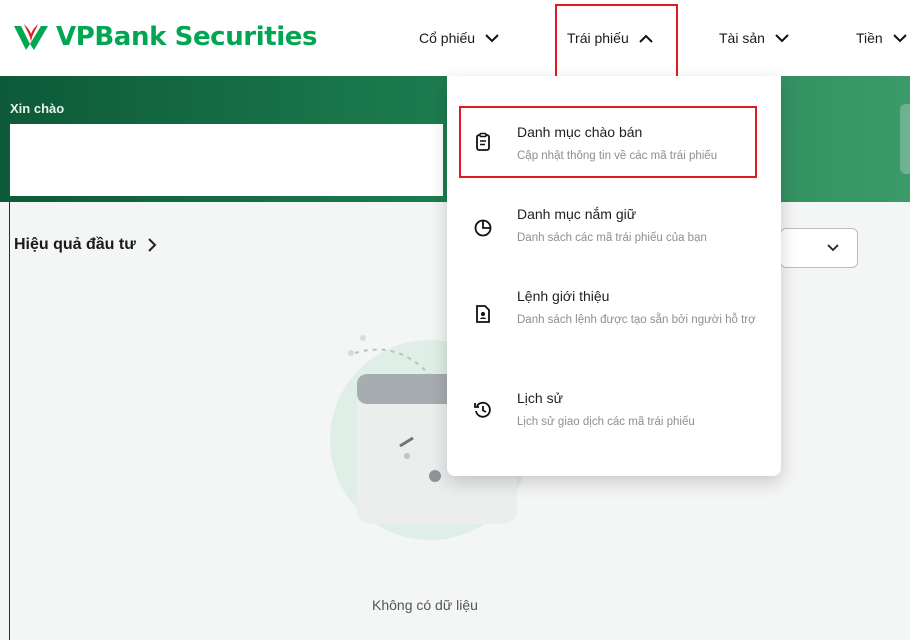 The width and height of the screenshot is (910, 640). Describe the element at coordinates (617, 156) in the screenshot. I see `menu-item-desc: Cập nhật thông tin về các mã trái phiếu` at that location.